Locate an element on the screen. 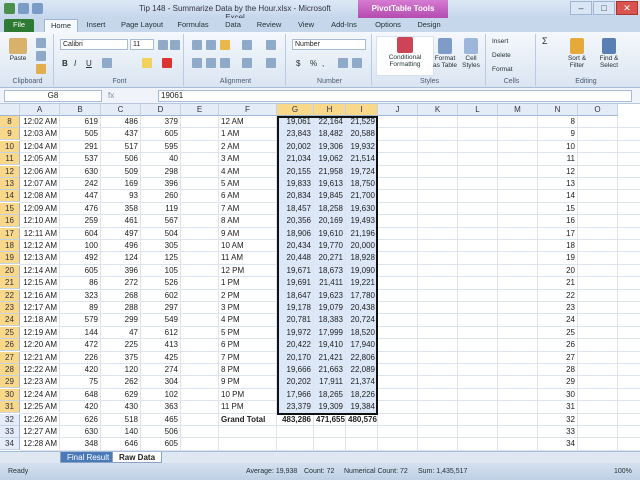 This screenshot has height=480, width=640. cell-b: 89 is located at coordinates (80, 308).